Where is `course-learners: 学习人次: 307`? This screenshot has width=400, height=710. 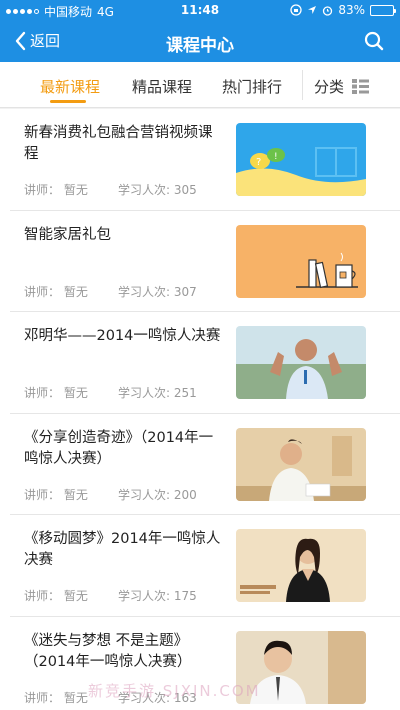 course-learners: 学习人次: 307 is located at coordinates (157, 291).